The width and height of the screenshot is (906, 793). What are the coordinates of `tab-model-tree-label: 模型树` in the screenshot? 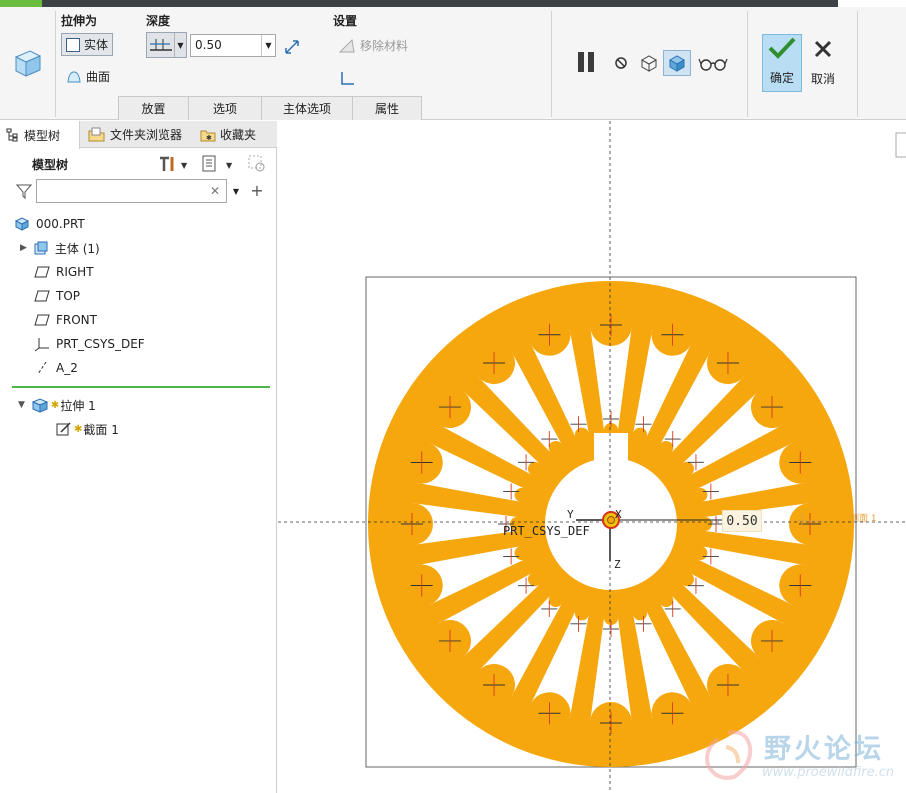 It's located at (42, 135).